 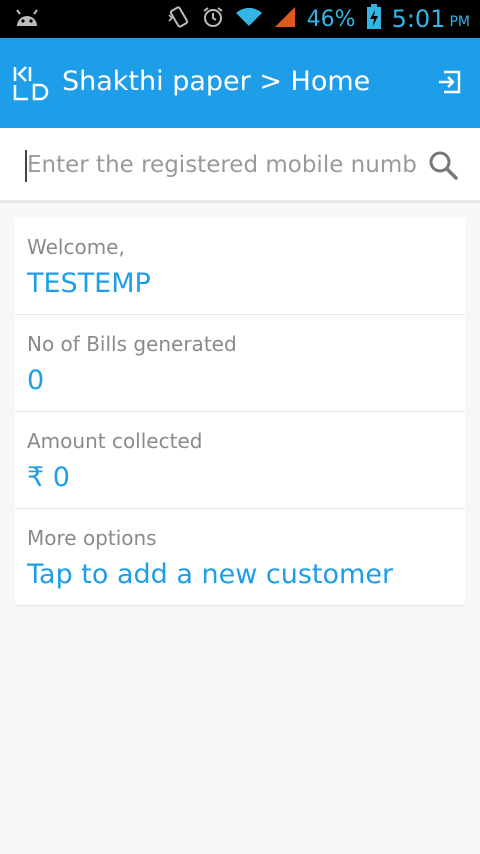 What do you see at coordinates (240, 266) in the screenshot?
I see `welcome-row: Welcome, TESTEMP` at bounding box center [240, 266].